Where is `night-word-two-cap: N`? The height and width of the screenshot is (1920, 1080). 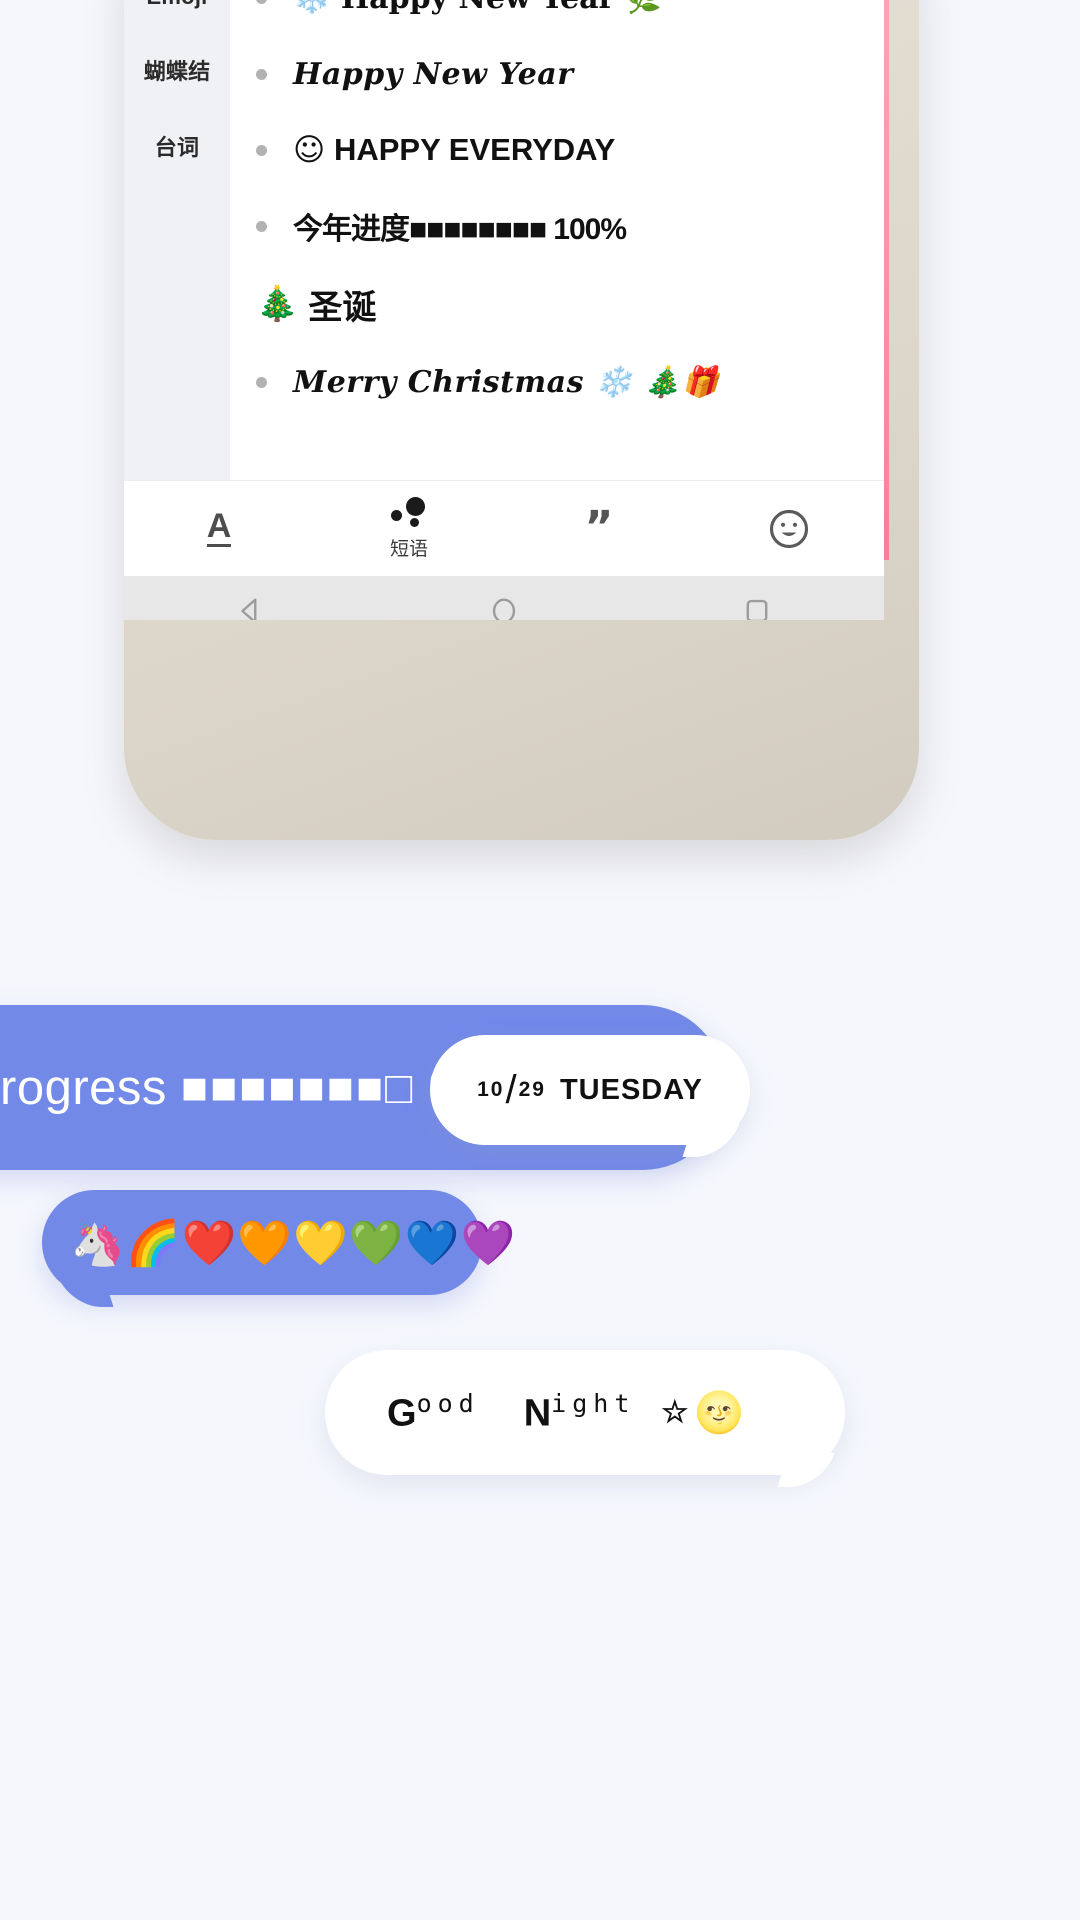 night-word-two-cap: N is located at coordinates (537, 1413).